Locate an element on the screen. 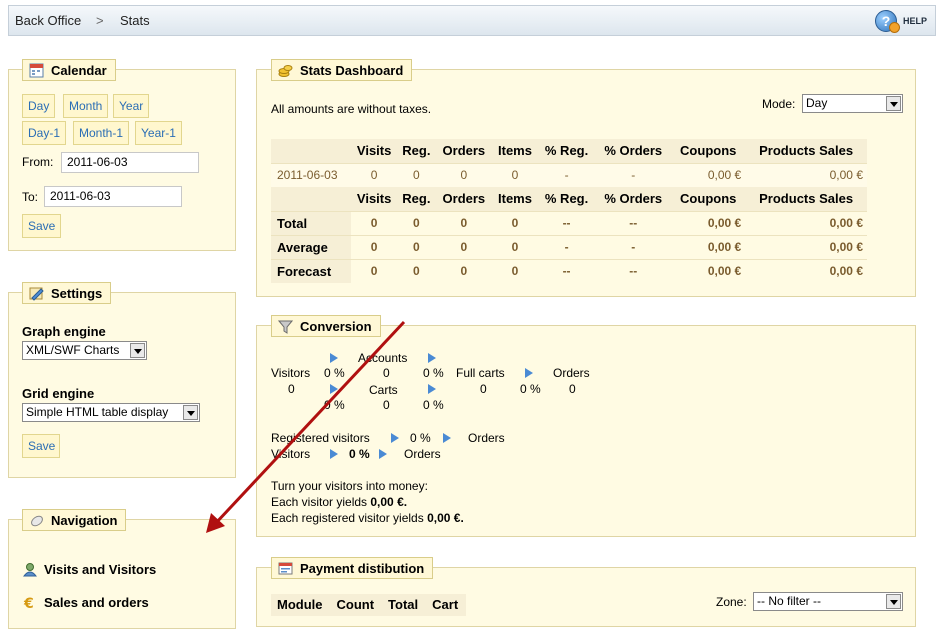 This screenshot has width=942, height=629. annotation-arrow is located at coordinates (306, 426).